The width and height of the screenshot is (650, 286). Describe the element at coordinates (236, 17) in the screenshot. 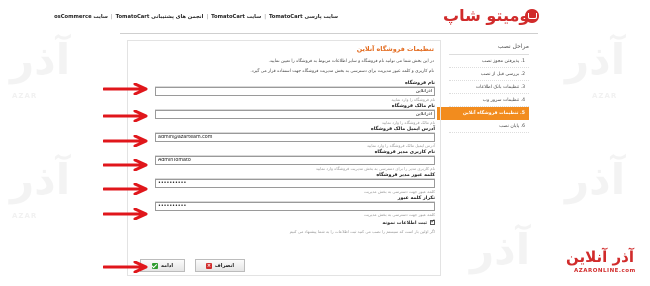

I see `link-tomatocart: سایت TomatoCart` at that location.